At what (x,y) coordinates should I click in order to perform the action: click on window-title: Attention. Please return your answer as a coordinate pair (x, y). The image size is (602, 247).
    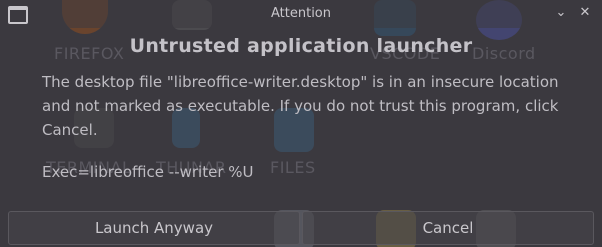
    Looking at the image, I should click on (301, 13).